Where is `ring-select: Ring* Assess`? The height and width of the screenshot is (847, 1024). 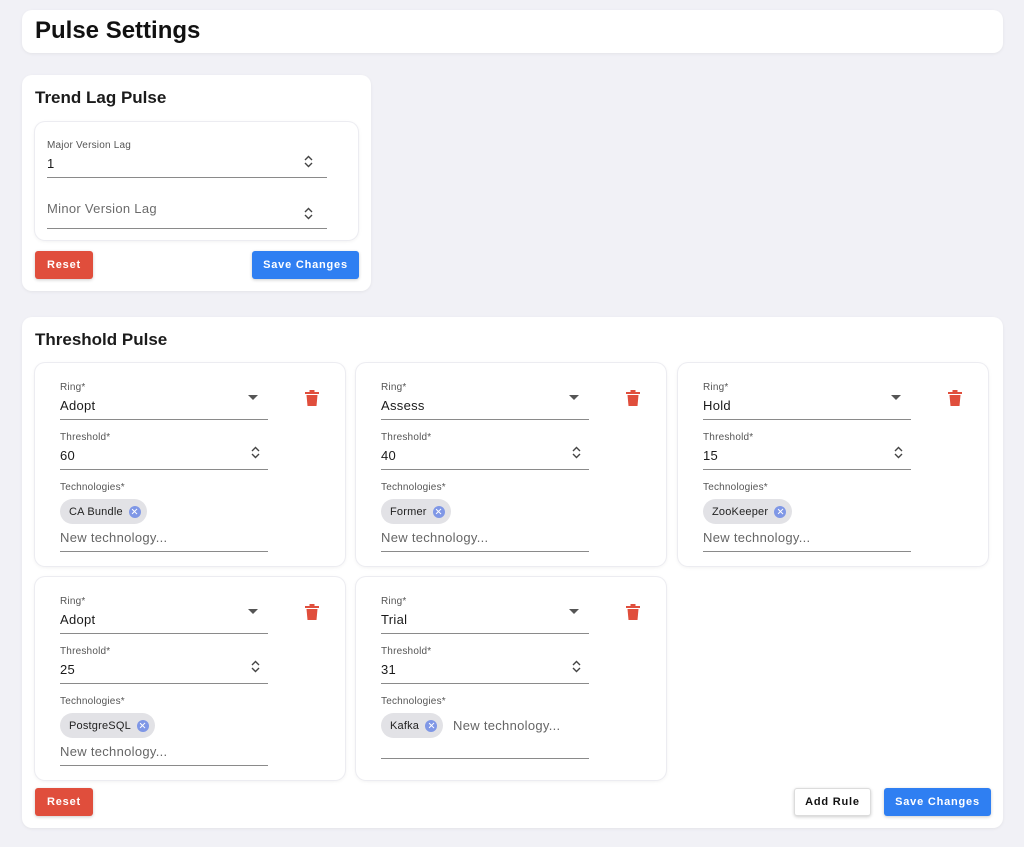
ring-select: Ring* Assess is located at coordinates (485, 401).